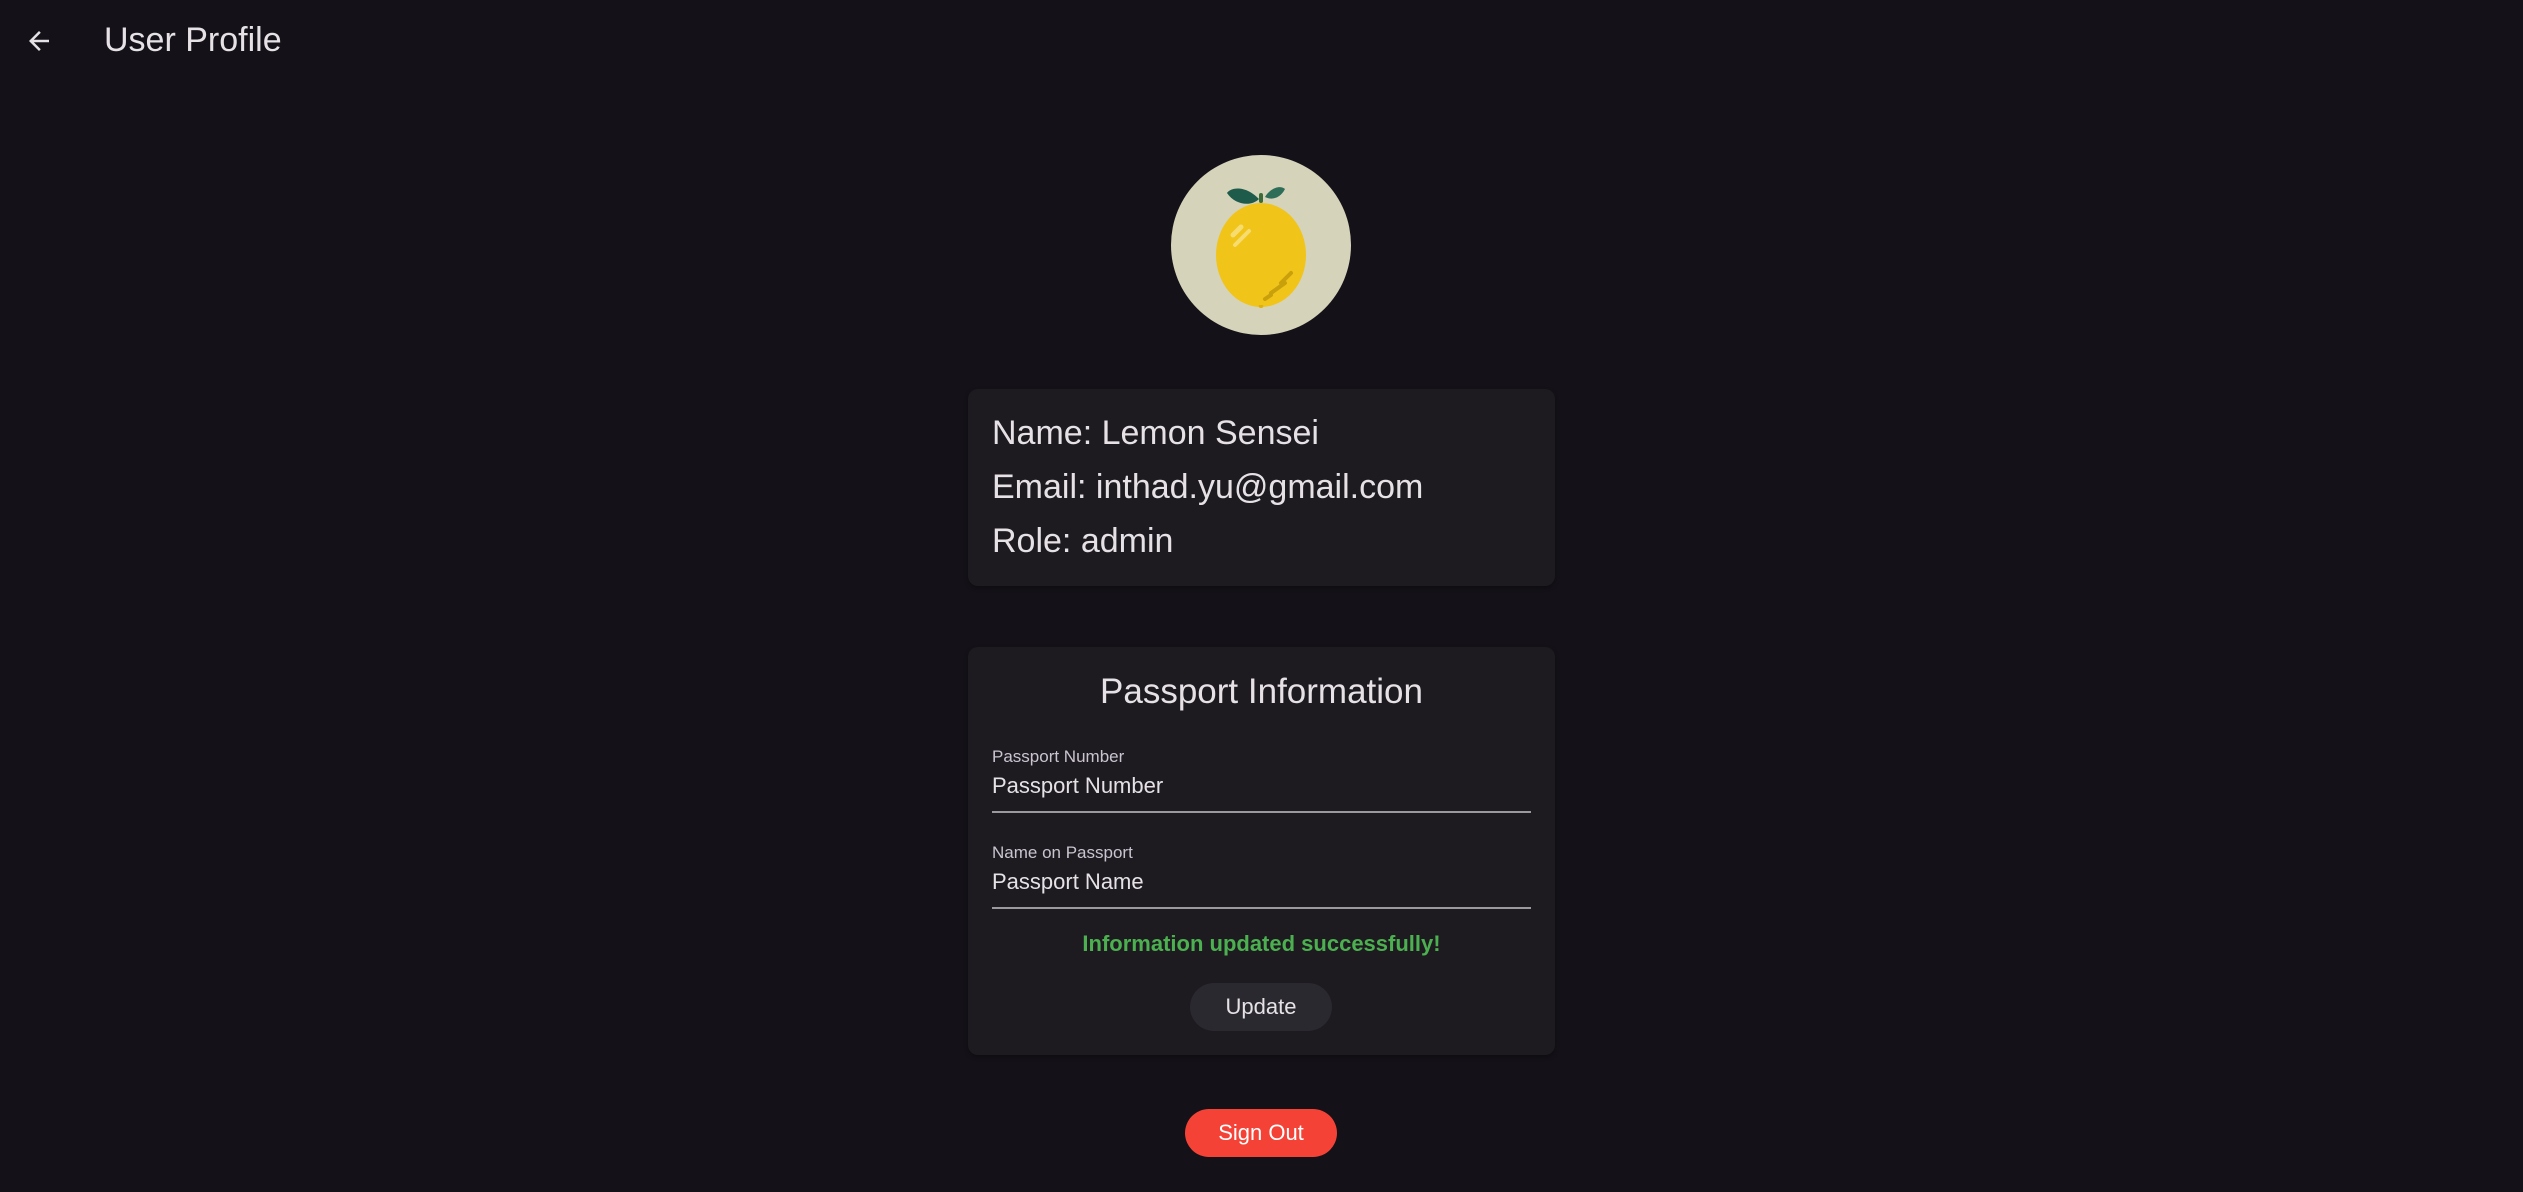 Image resolution: width=2523 pixels, height=1192 pixels. I want to click on profile-email: Email: inthad.yu@gmail.com, so click(1208, 487).